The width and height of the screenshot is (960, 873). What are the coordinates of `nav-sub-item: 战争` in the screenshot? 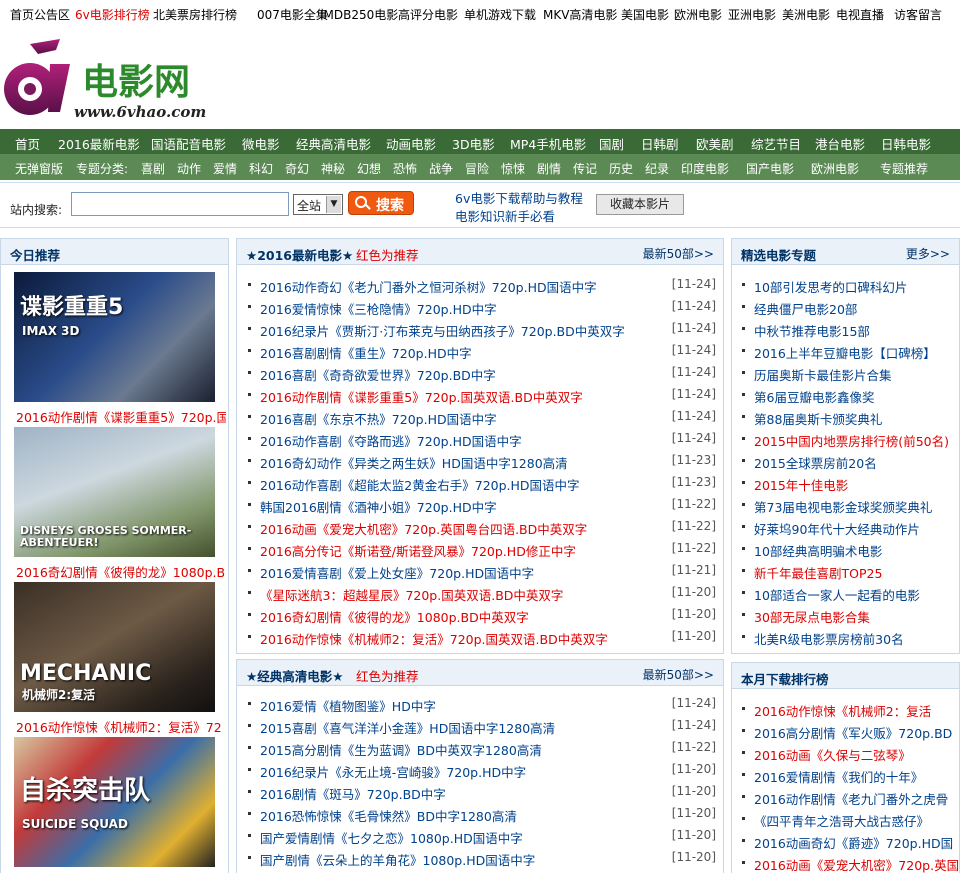 It's located at (441, 168).